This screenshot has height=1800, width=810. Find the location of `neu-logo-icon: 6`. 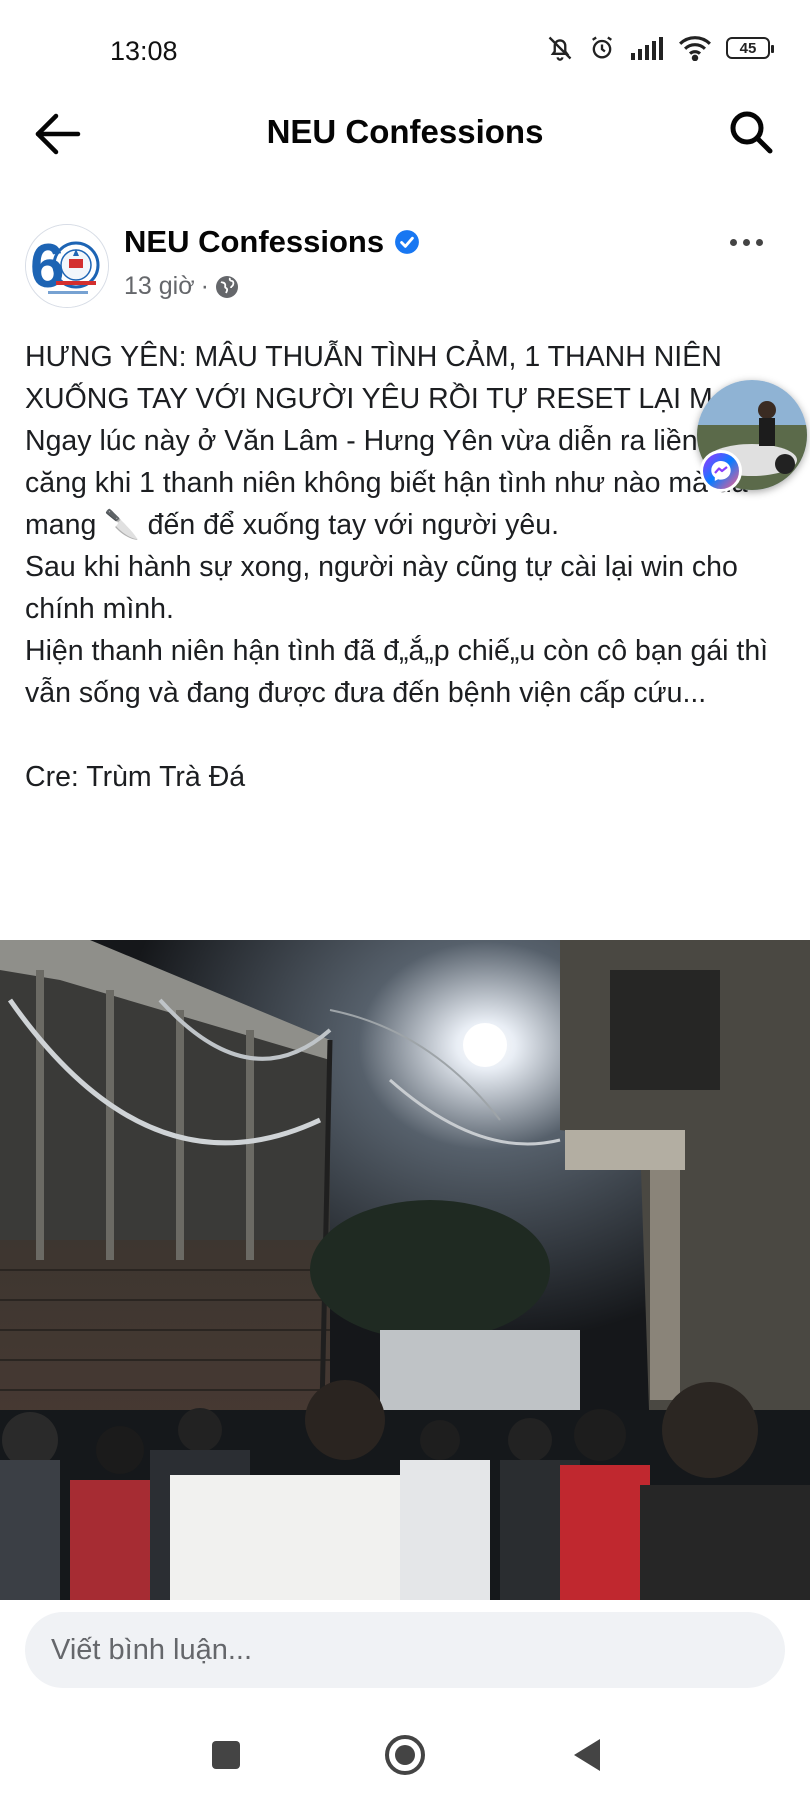

neu-logo-icon: 6 is located at coordinates (67, 266).